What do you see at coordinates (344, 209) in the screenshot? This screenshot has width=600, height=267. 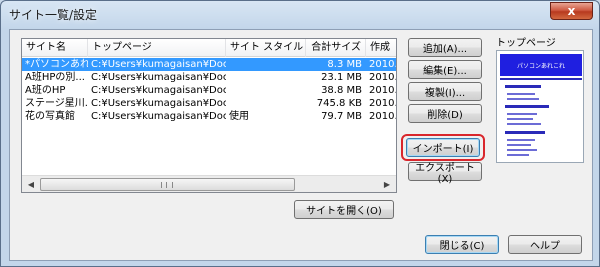 I see `open-site-button: サイトを開く(O)` at bounding box center [344, 209].